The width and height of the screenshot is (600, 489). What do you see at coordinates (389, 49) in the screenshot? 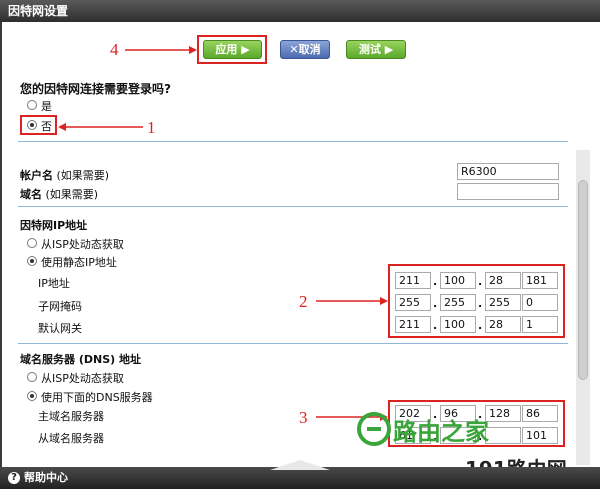
I see `play-icon: ▶` at bounding box center [389, 49].